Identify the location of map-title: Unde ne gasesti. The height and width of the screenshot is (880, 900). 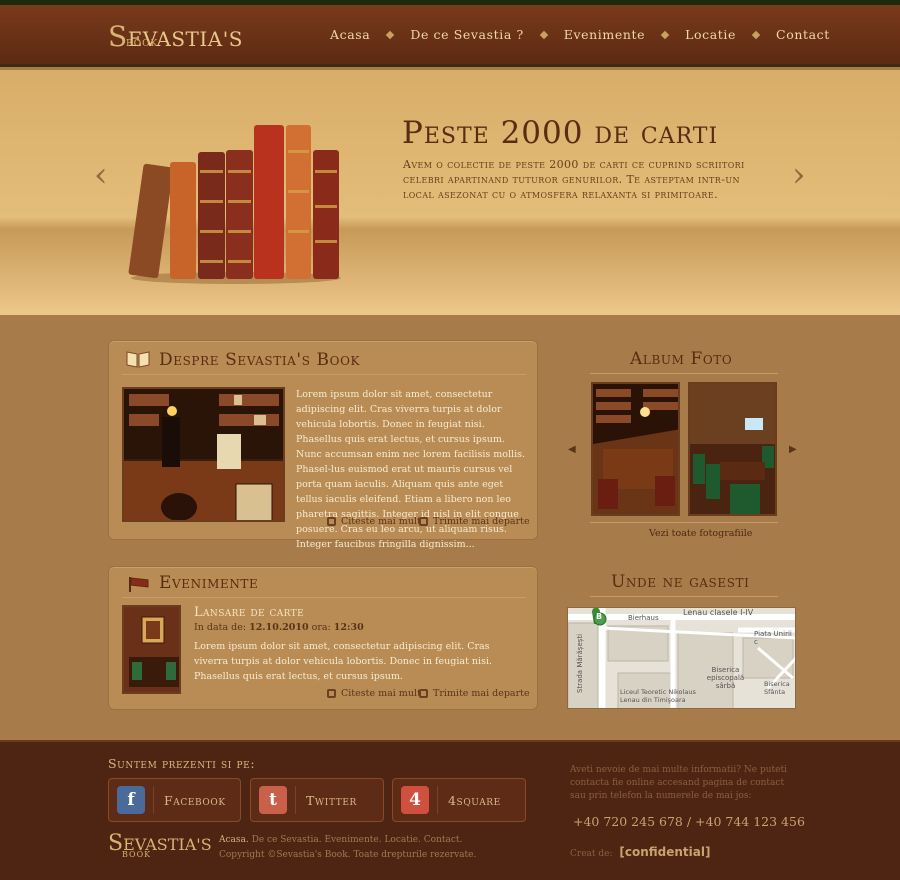
(680, 582).